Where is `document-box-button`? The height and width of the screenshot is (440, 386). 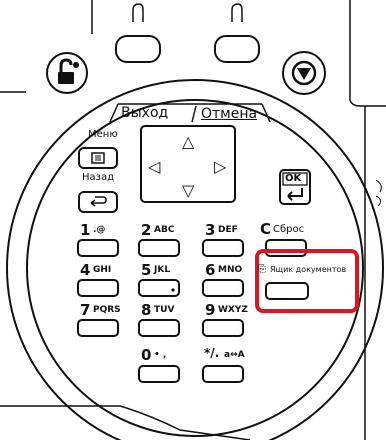
document-box-button is located at coordinates (287, 291).